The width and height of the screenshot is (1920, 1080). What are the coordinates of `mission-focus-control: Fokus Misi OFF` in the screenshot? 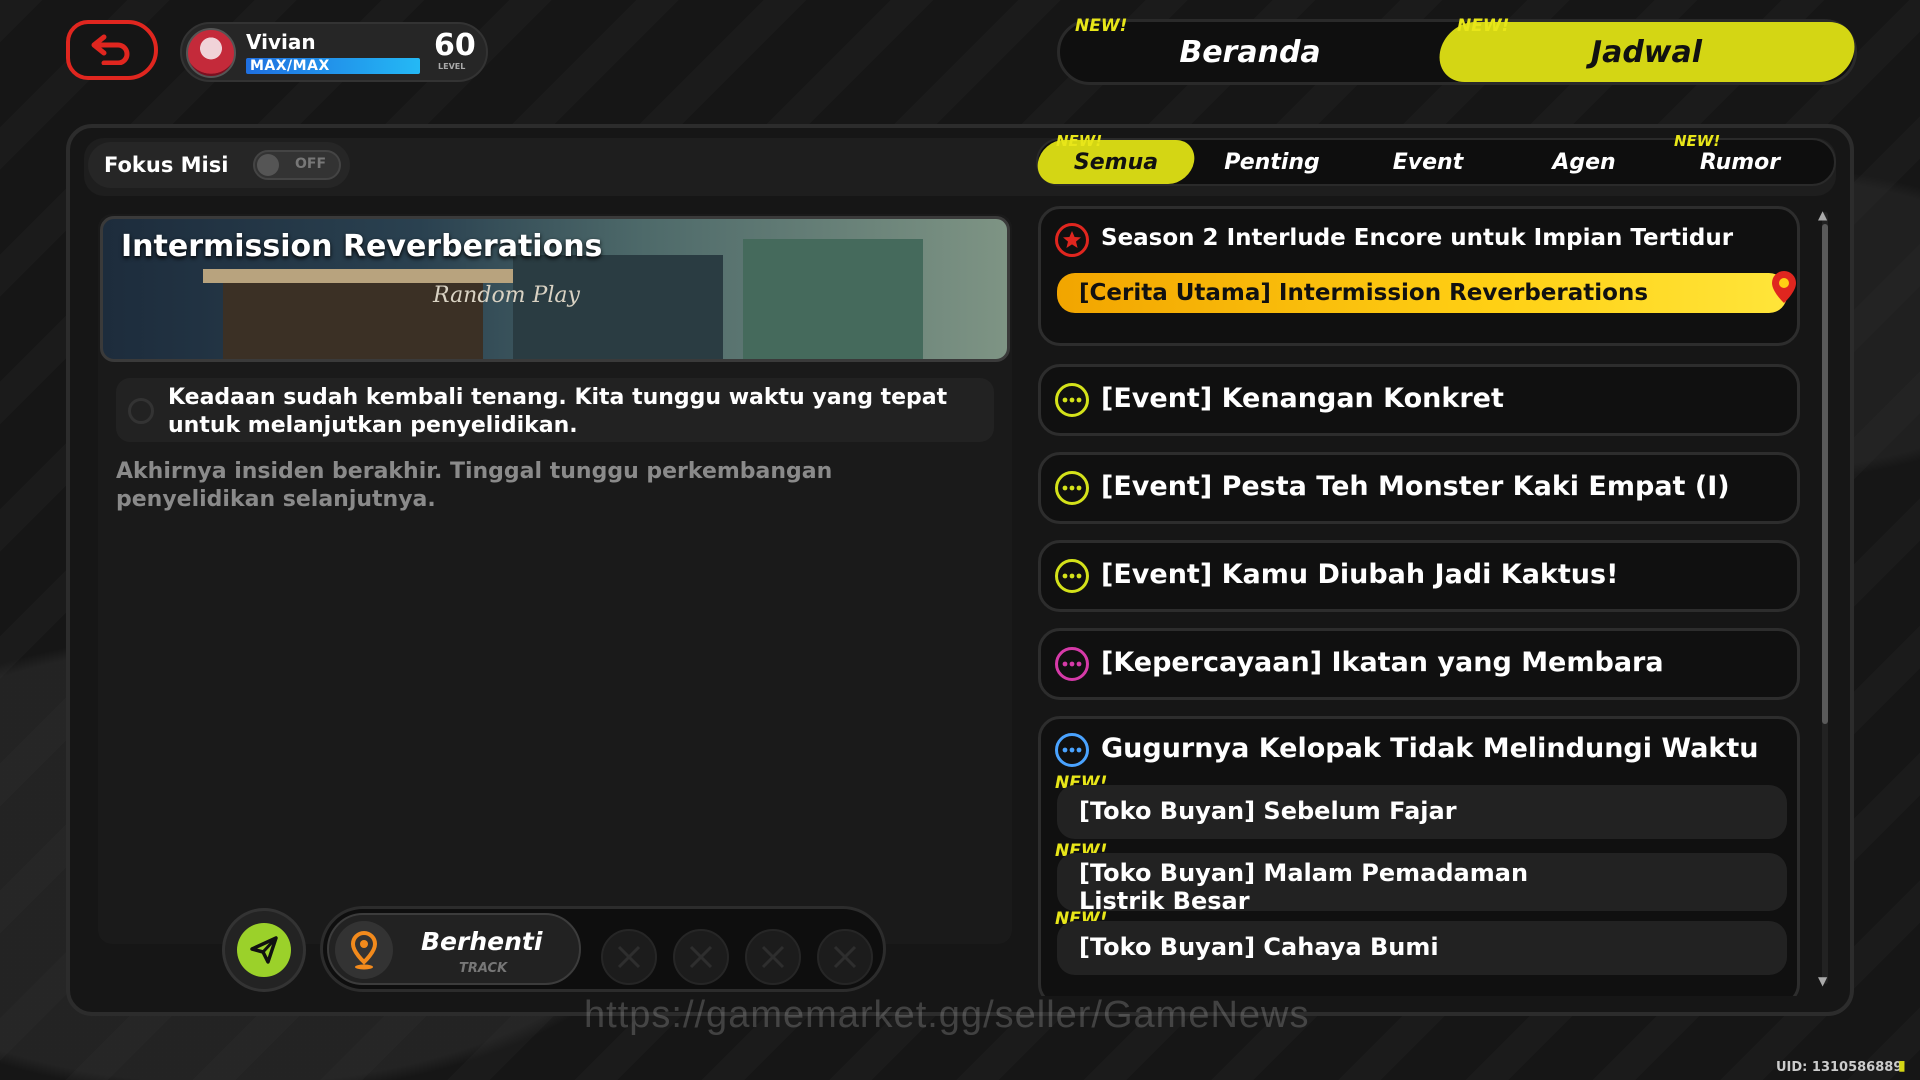 It's located at (219, 165).